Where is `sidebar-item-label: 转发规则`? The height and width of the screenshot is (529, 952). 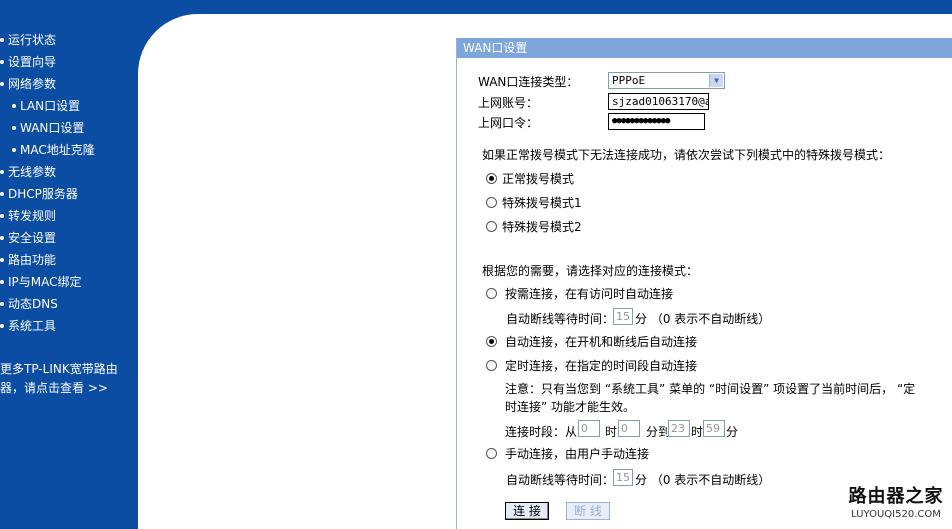 sidebar-item-label: 转发规则 is located at coordinates (32, 216).